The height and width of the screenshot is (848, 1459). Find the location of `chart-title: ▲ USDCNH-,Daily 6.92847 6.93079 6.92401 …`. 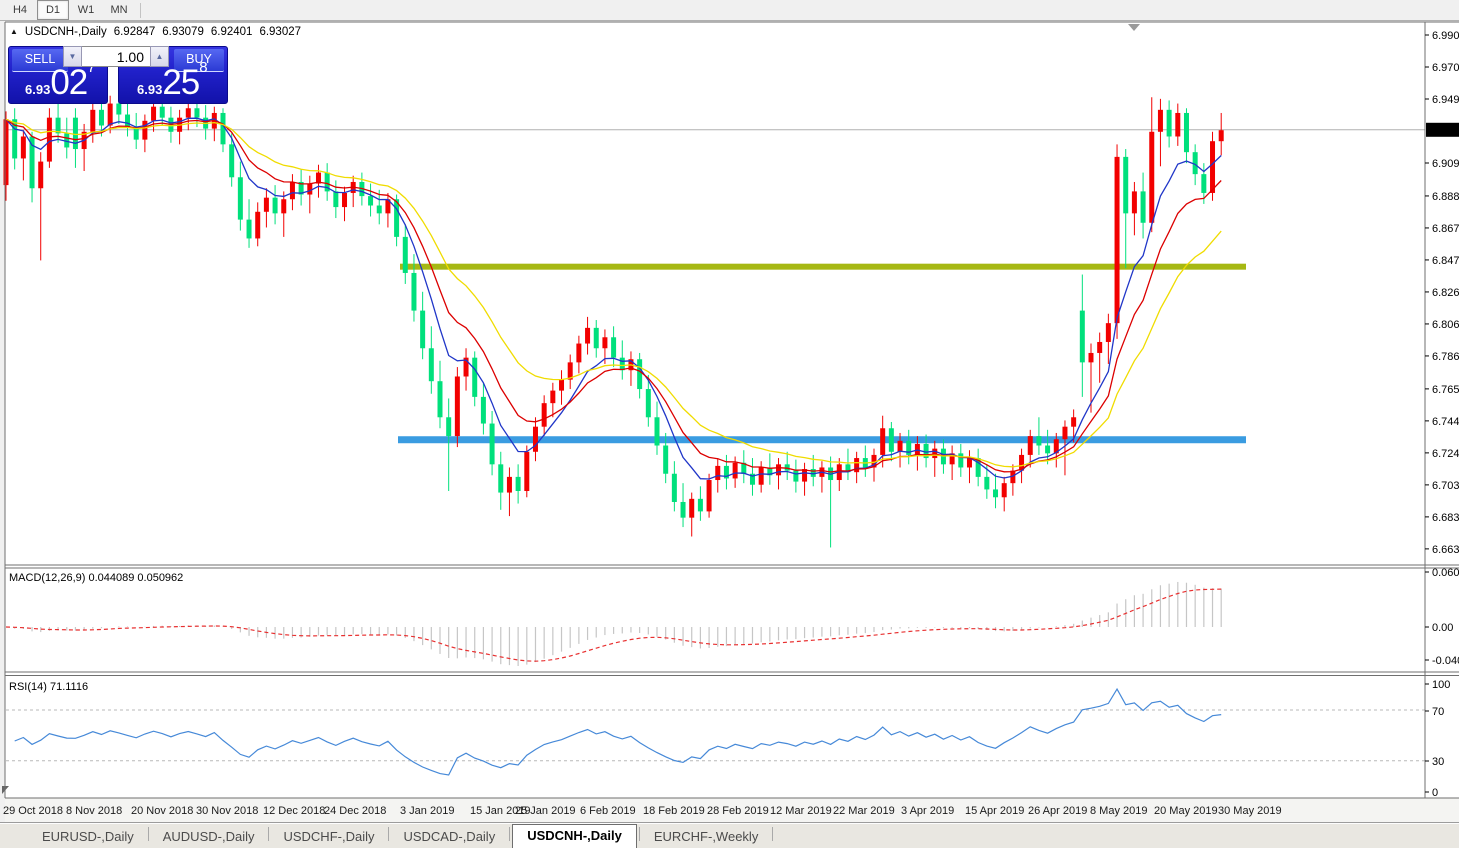

chart-title: ▲ USDCNH-,Daily 6.92847 6.93079 6.92401 … is located at coordinates (155, 32).